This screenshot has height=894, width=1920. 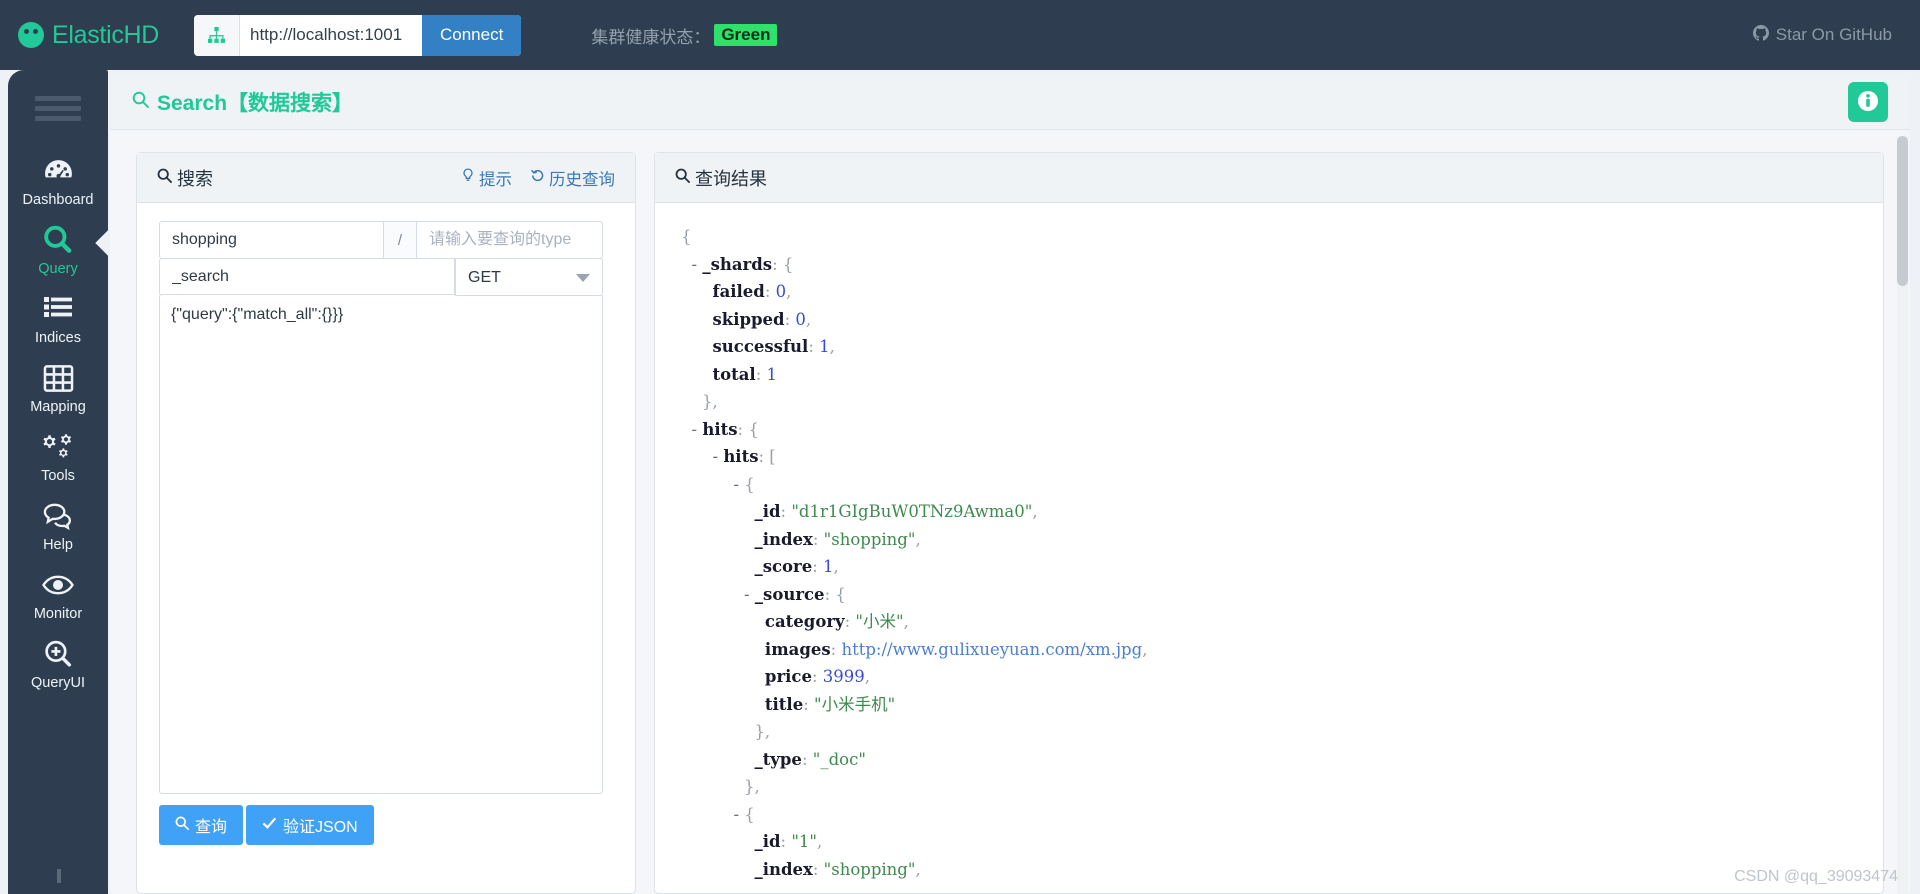 I want to click on eye-icon, so click(x=58, y=585).